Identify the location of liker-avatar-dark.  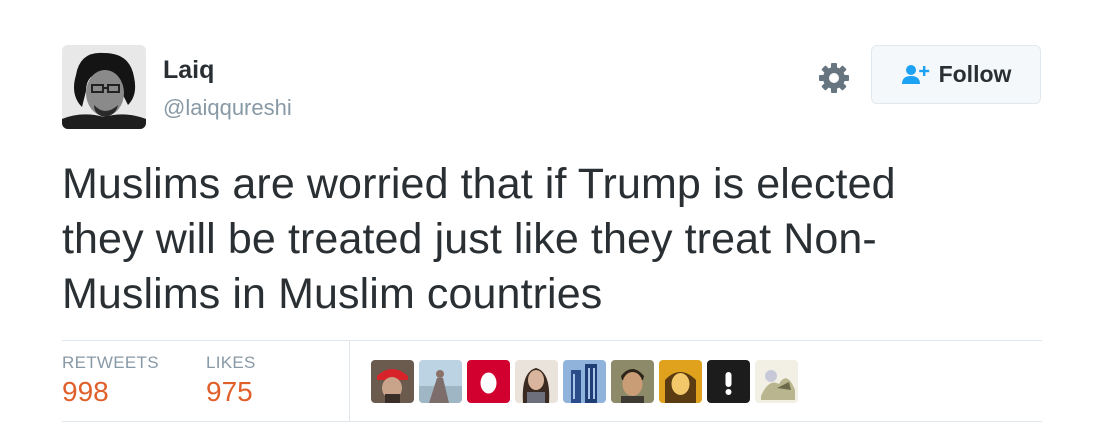
(728, 381).